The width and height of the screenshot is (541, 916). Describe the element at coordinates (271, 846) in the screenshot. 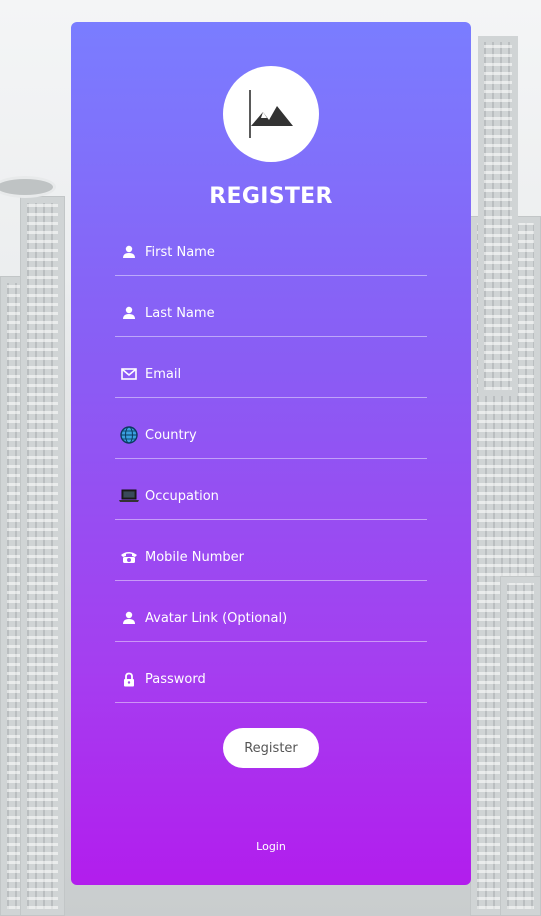

I see `login-link: Login` at that location.